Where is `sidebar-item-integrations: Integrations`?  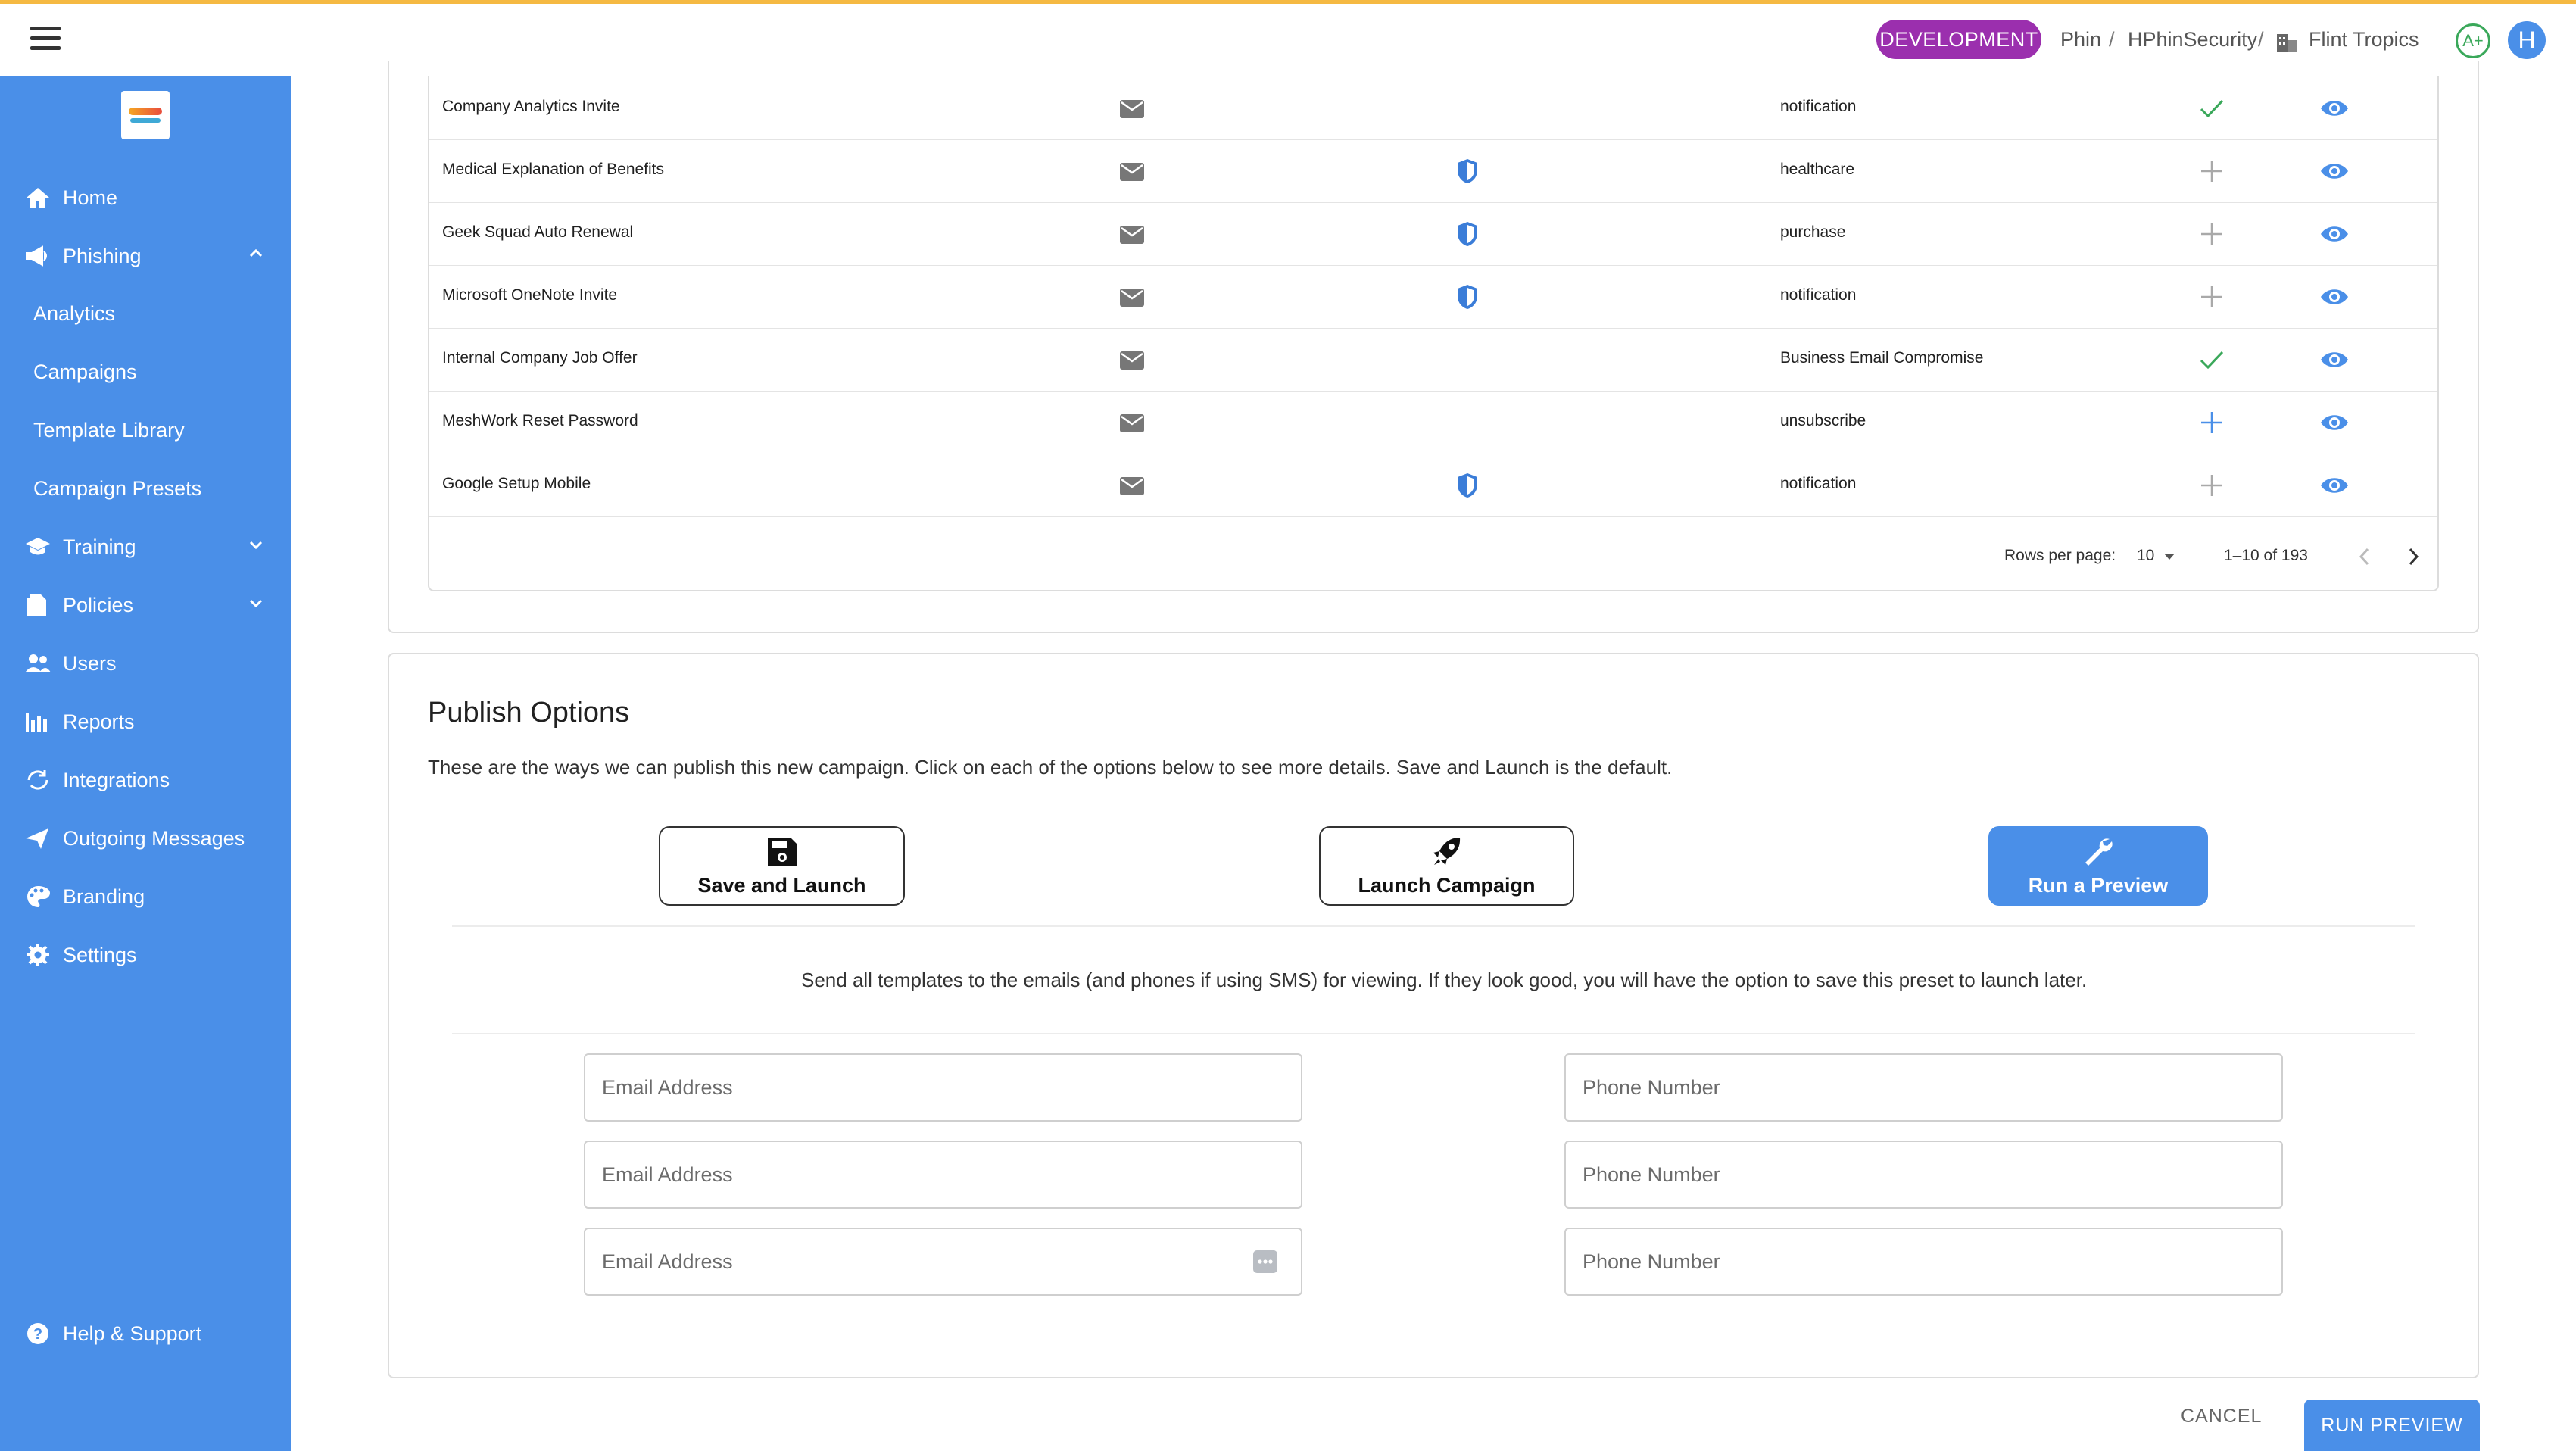
sidebar-item-integrations: Integrations is located at coordinates (145, 781).